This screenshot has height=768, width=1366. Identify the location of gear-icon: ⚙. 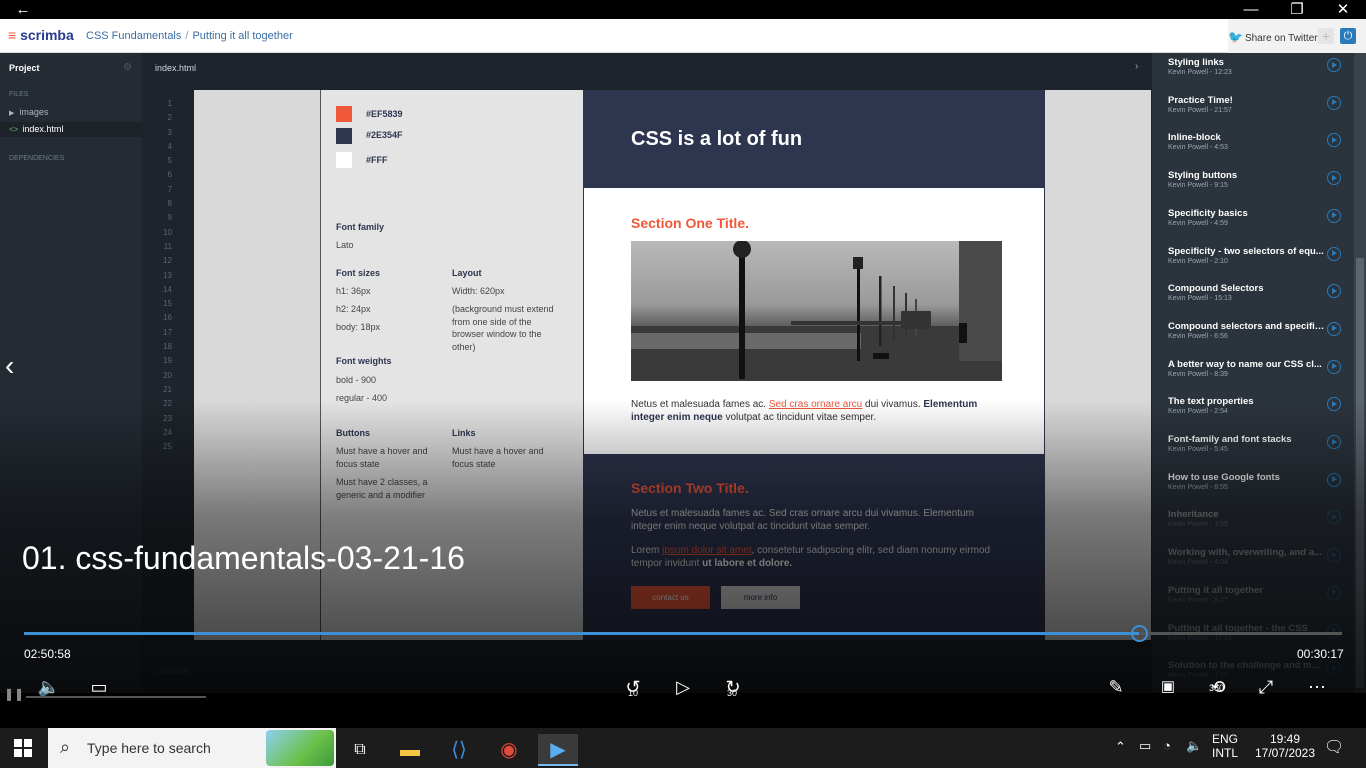
(127, 67).